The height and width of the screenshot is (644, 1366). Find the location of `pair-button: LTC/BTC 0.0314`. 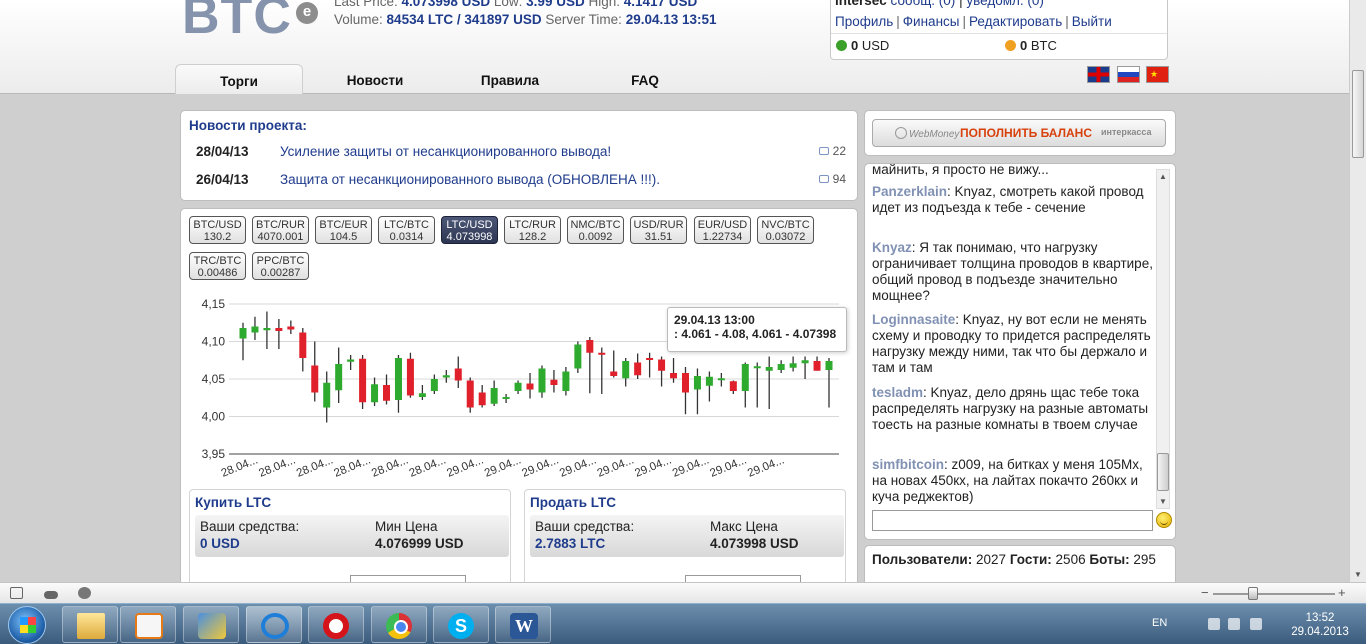

pair-button: LTC/BTC 0.0314 is located at coordinates (406, 230).